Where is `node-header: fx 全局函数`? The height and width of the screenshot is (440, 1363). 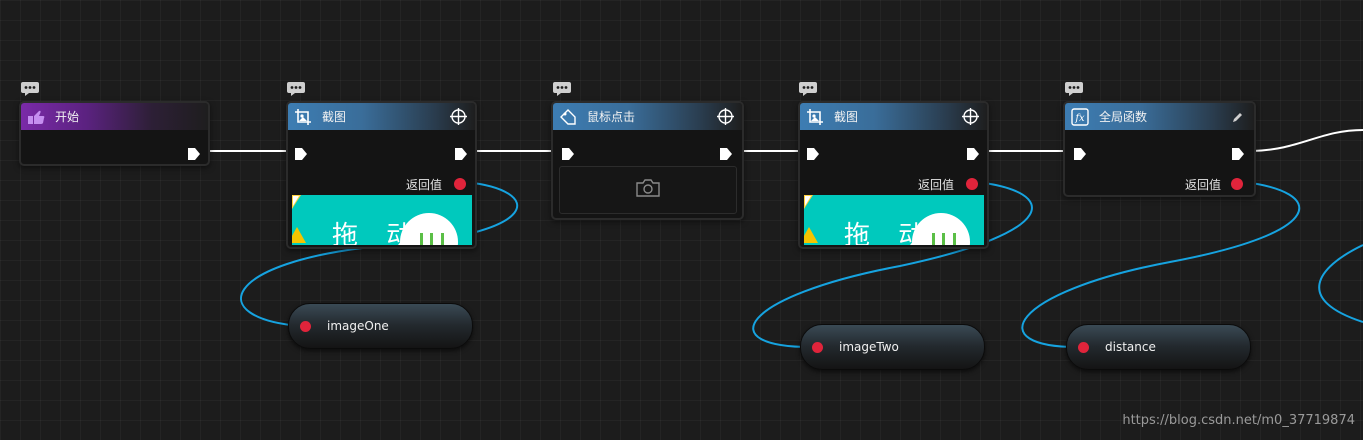
node-header: fx 全局函数 is located at coordinates (1159, 116).